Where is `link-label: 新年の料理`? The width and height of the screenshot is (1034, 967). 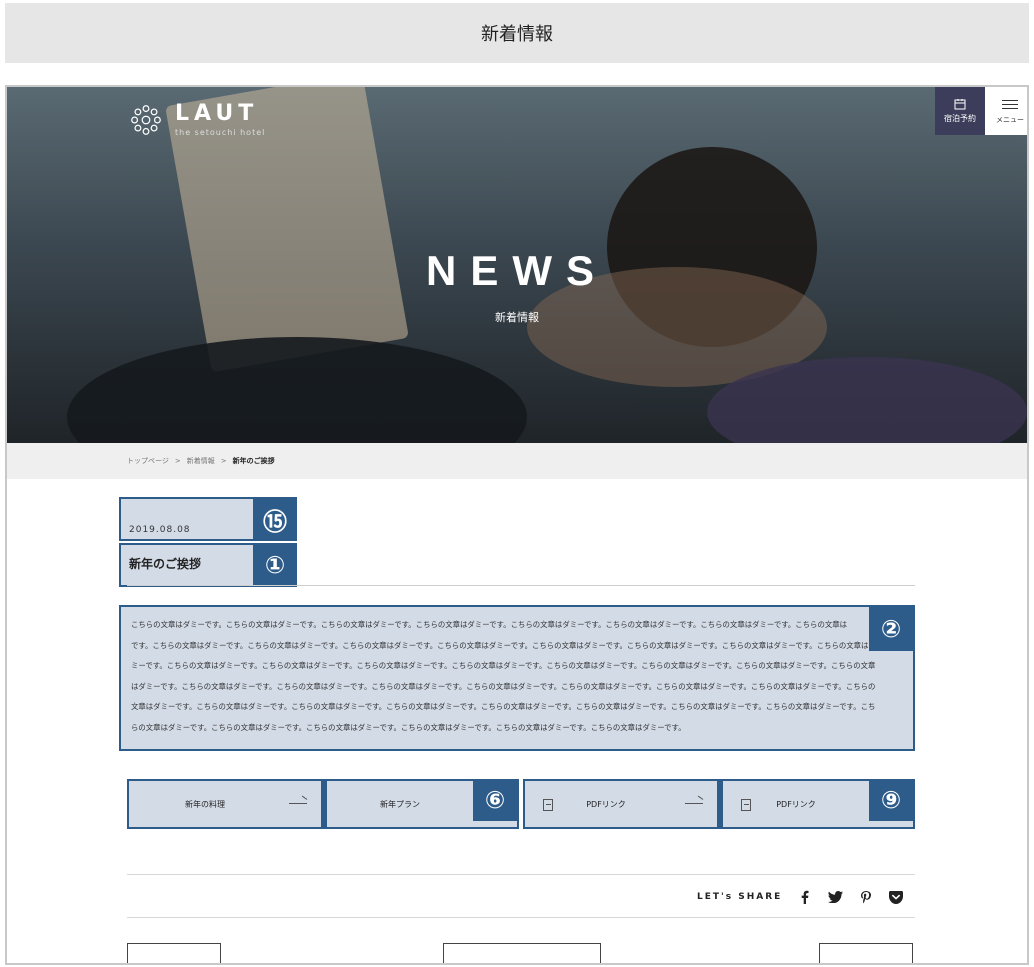
link-label: 新年の料理 is located at coordinates (205, 804).